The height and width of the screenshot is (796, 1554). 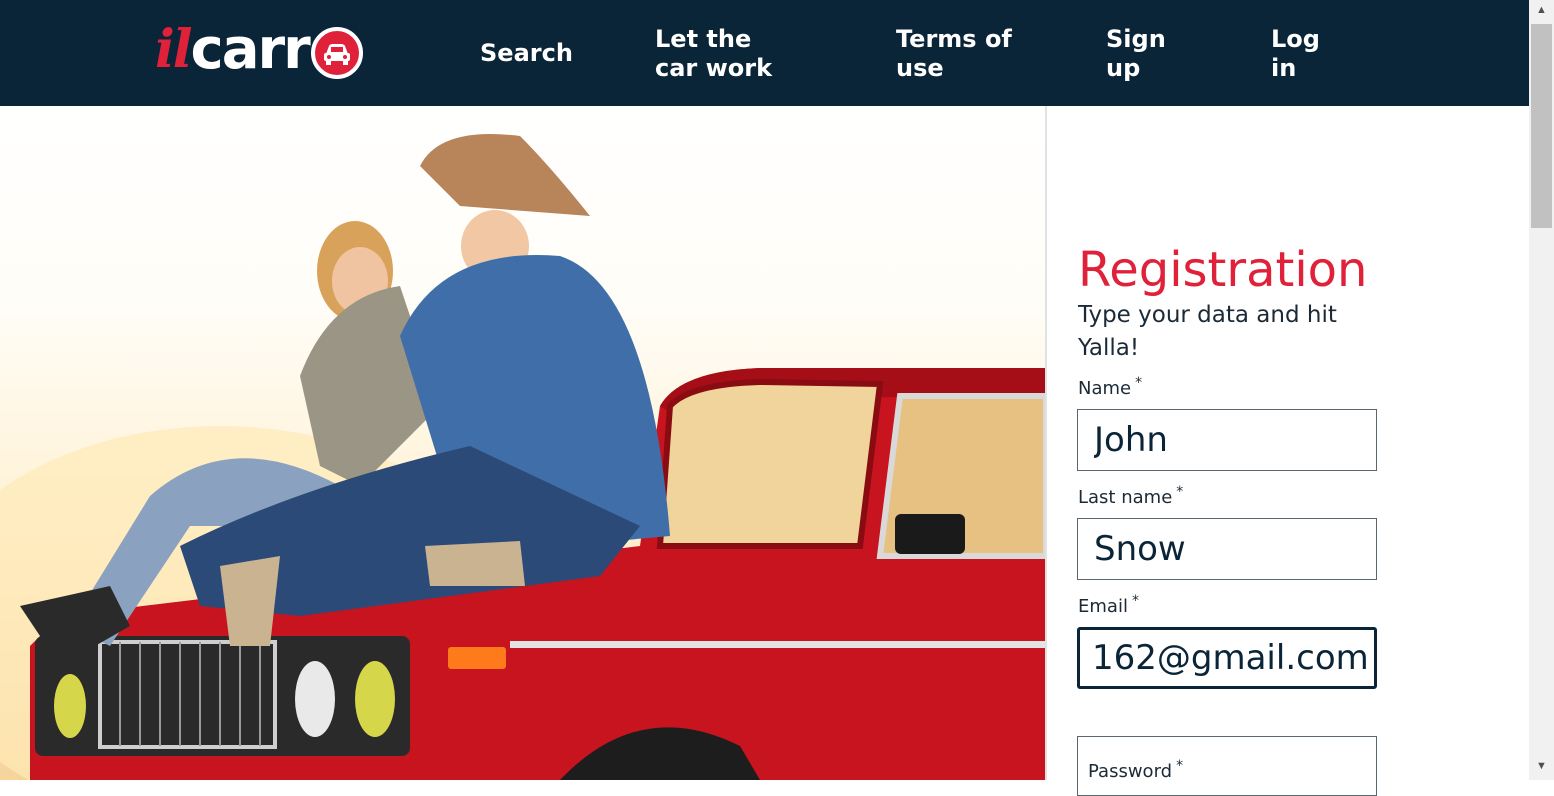 What do you see at coordinates (1541, 766) in the screenshot?
I see `scroll-down-icon: ▼` at bounding box center [1541, 766].